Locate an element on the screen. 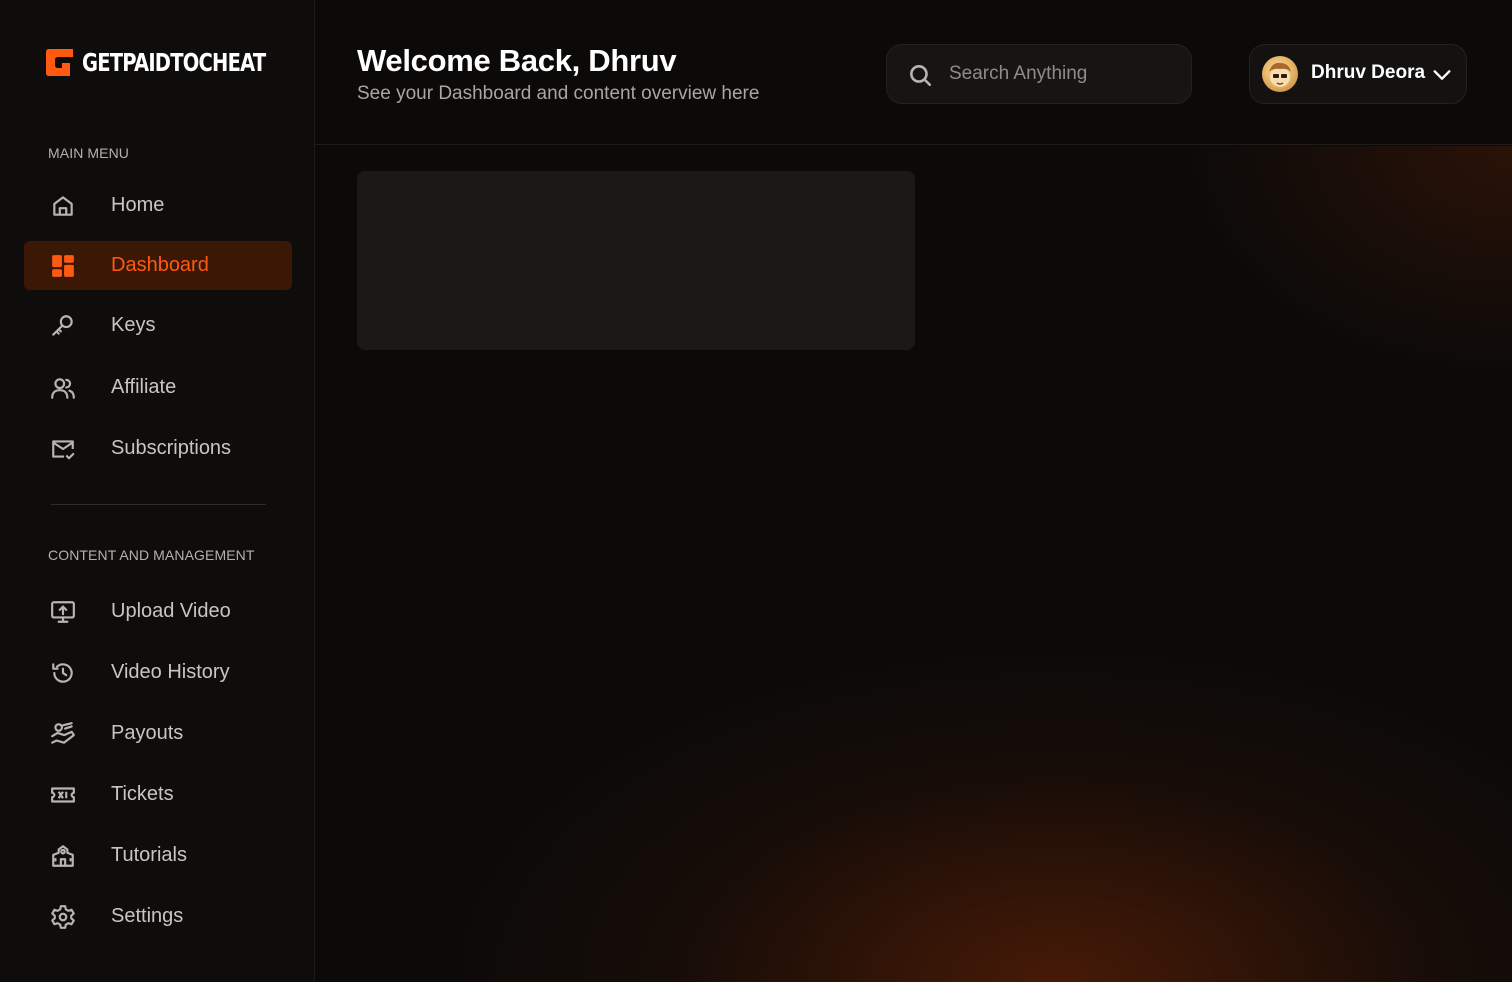 Image resolution: width=1512 pixels, height=982 pixels. school-icon is located at coordinates (63, 856).